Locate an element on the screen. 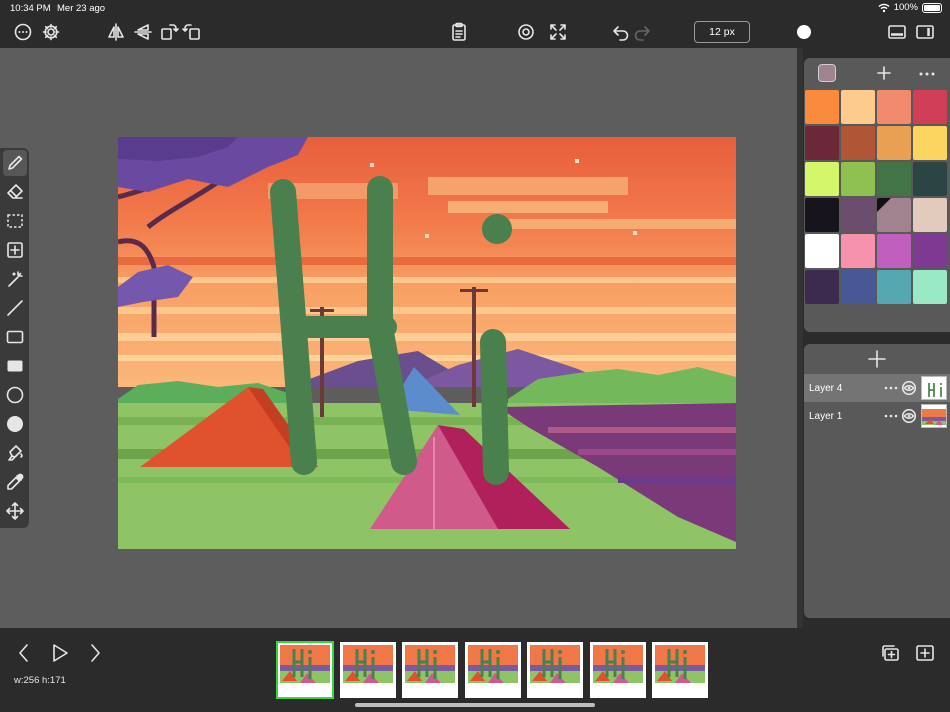 This screenshot has width=950, height=712. status-date: Mer 23 ago is located at coordinates (81, 8).